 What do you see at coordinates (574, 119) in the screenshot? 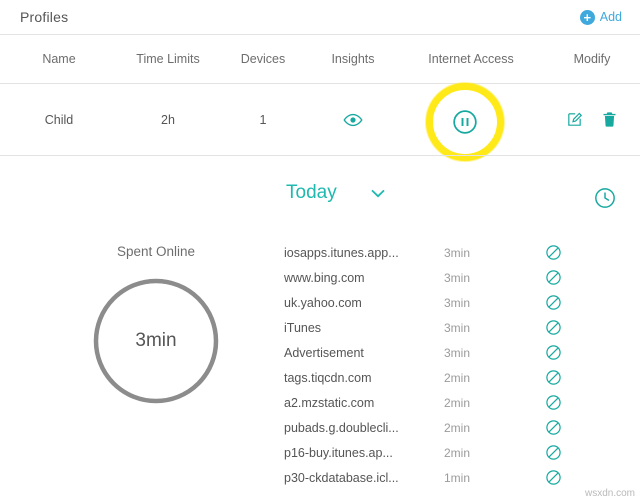
I see `edit-icon` at bounding box center [574, 119].